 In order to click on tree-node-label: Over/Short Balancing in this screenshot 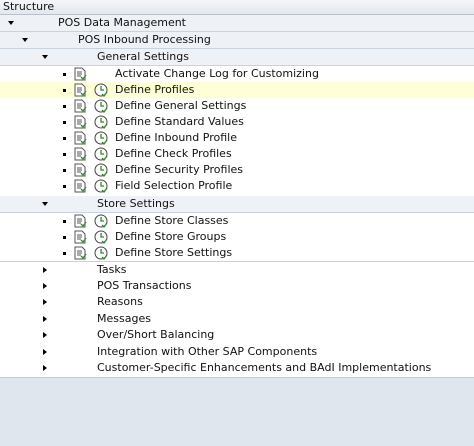, I will do `click(156, 334)`.